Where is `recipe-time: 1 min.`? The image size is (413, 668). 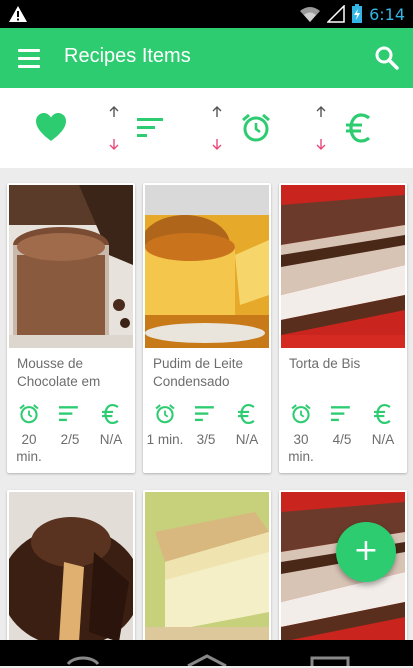
recipe-time: 1 min. is located at coordinates (165, 439).